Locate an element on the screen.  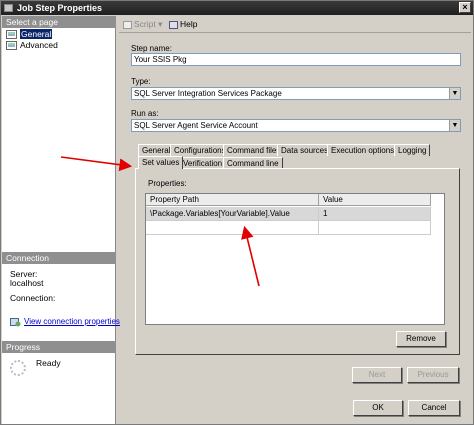
type-label: Type: is located at coordinates (141, 81).